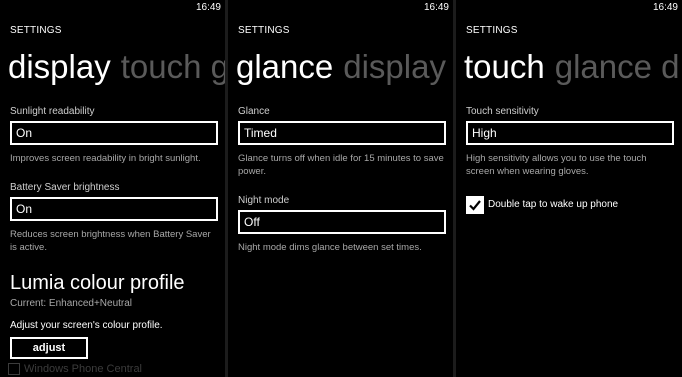  I want to click on touch-sensitivity-select: High, so click(570, 133).